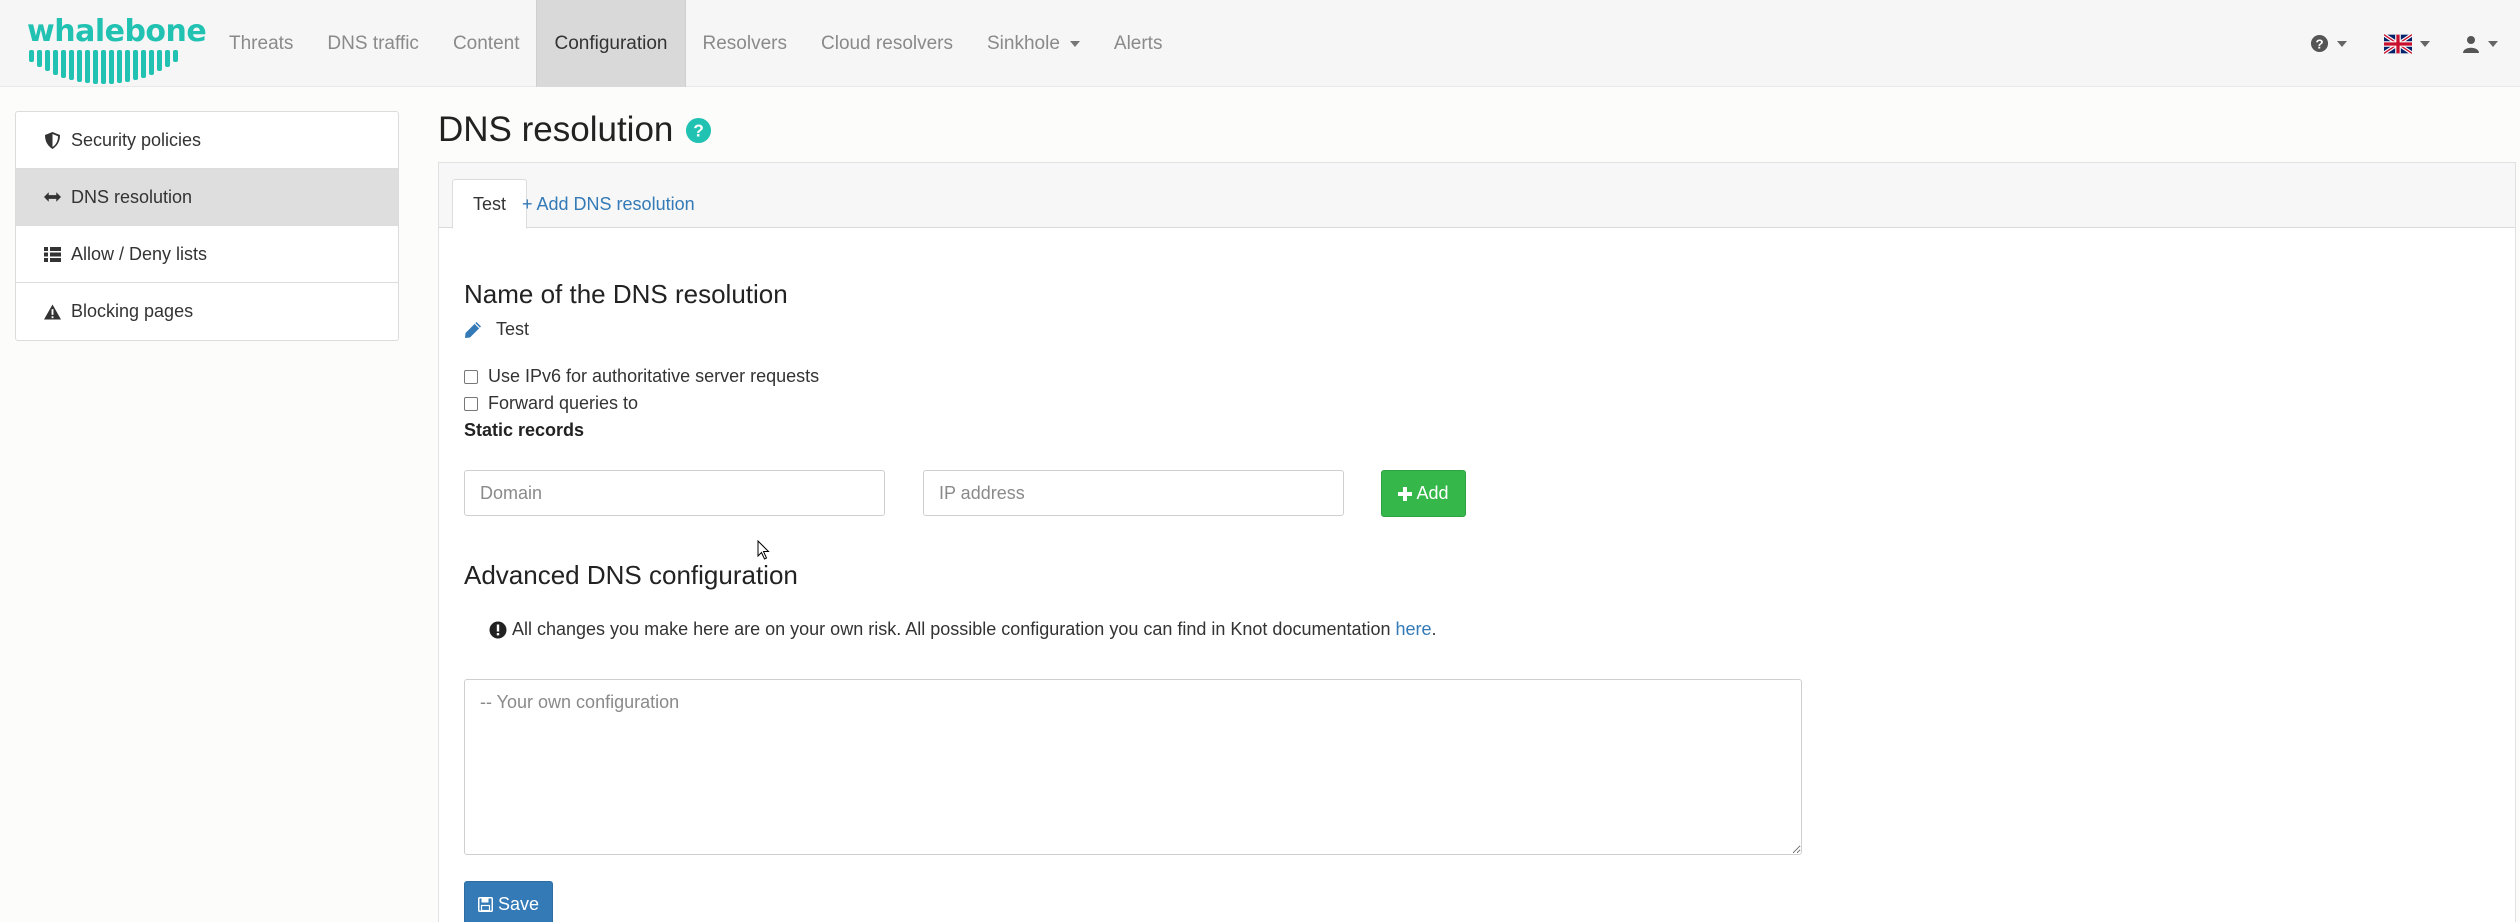  I want to click on exclamation-circle-icon, so click(498, 629).